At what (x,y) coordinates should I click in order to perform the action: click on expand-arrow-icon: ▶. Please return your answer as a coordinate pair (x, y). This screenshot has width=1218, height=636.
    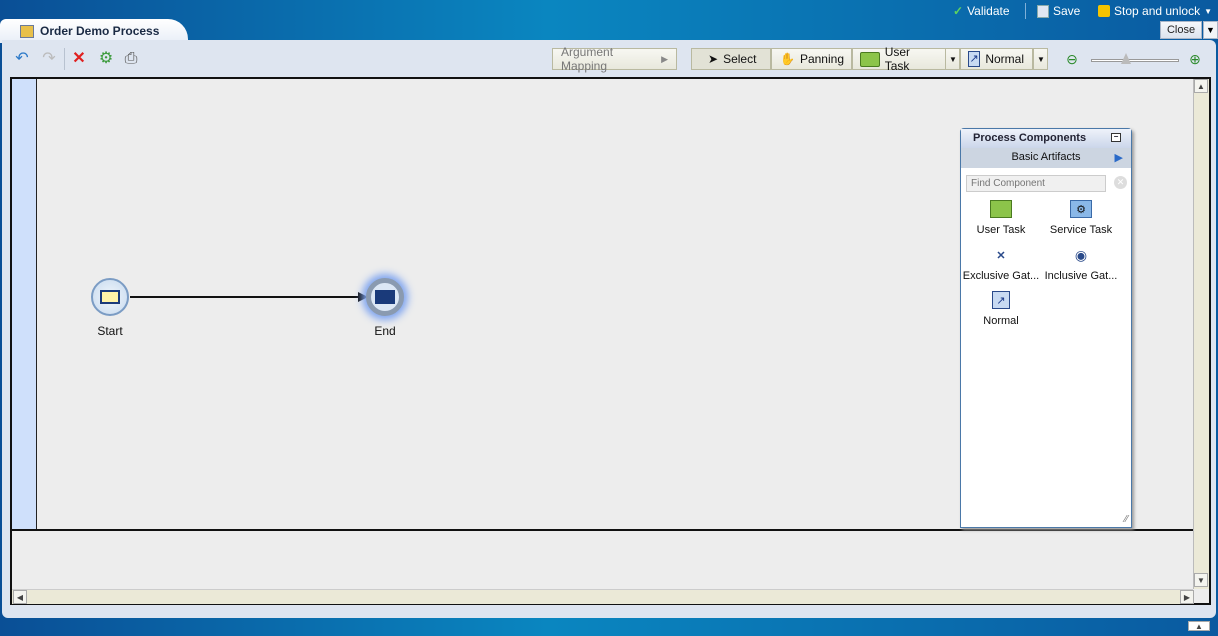
    Looking at the image, I should click on (1119, 157).